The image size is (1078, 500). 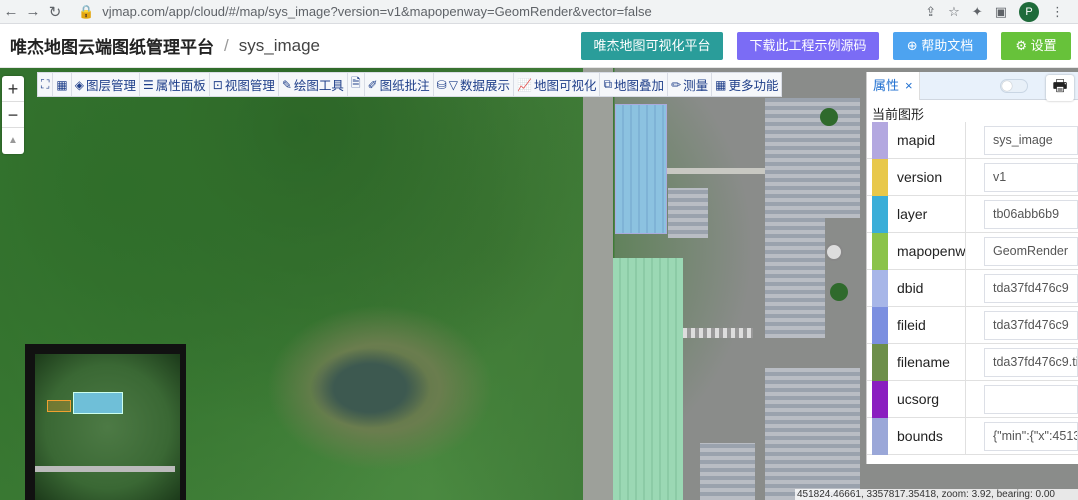 I want to click on draw-icon: ✎, so click(x=286, y=84).